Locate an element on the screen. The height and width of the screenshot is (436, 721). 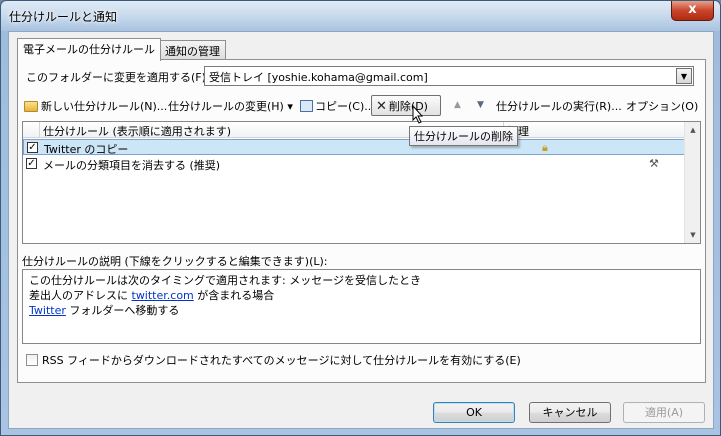
folder-combobox: 受信トレイ [yoshie.kohama@gmail.com] ▼ is located at coordinates (449, 76).